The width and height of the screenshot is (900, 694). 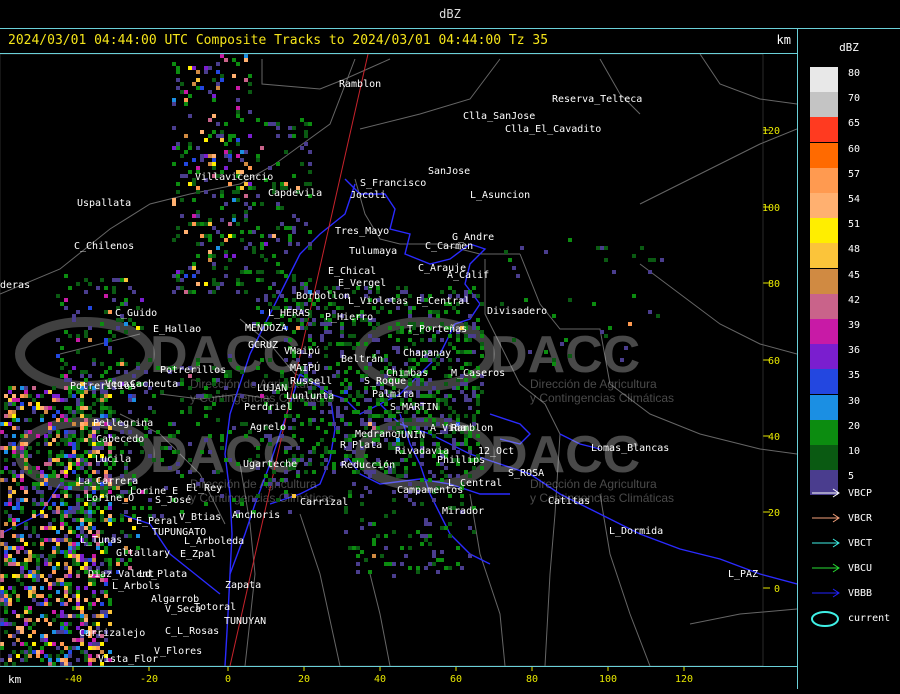 I want to click on place-label: Clla_El_Cavadito, so click(x=553, y=129).